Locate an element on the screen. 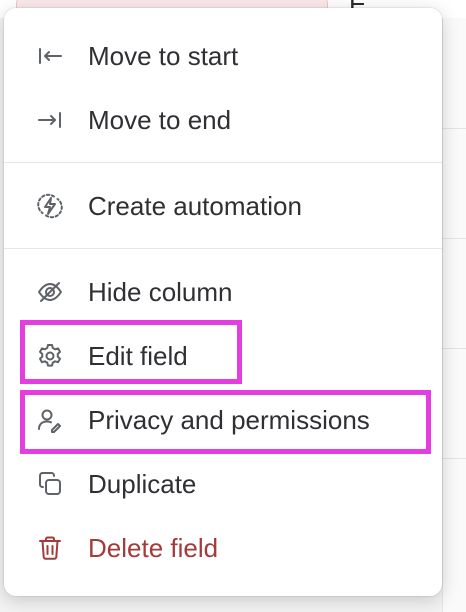 The width and height of the screenshot is (466, 612). menu-item-move-to-end: Move to end is located at coordinates (223, 120).